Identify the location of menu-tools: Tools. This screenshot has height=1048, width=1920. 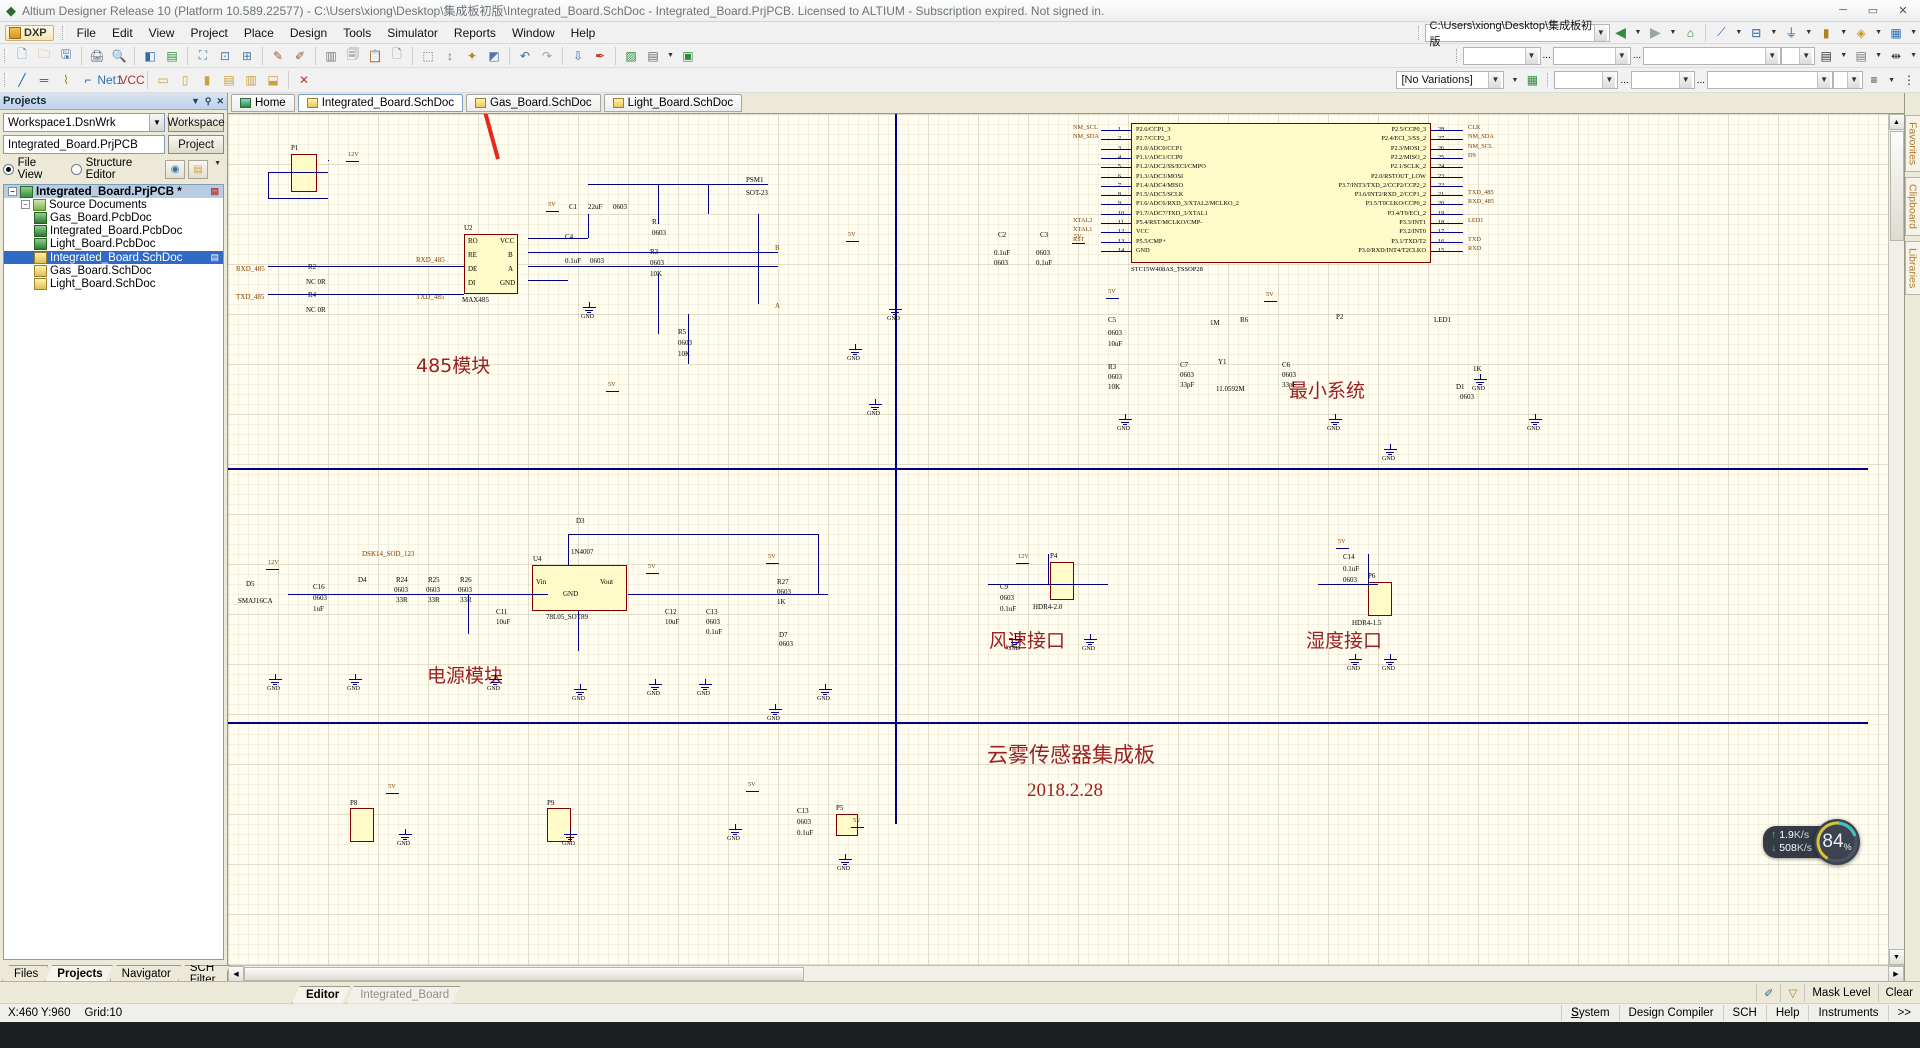
(357, 33).